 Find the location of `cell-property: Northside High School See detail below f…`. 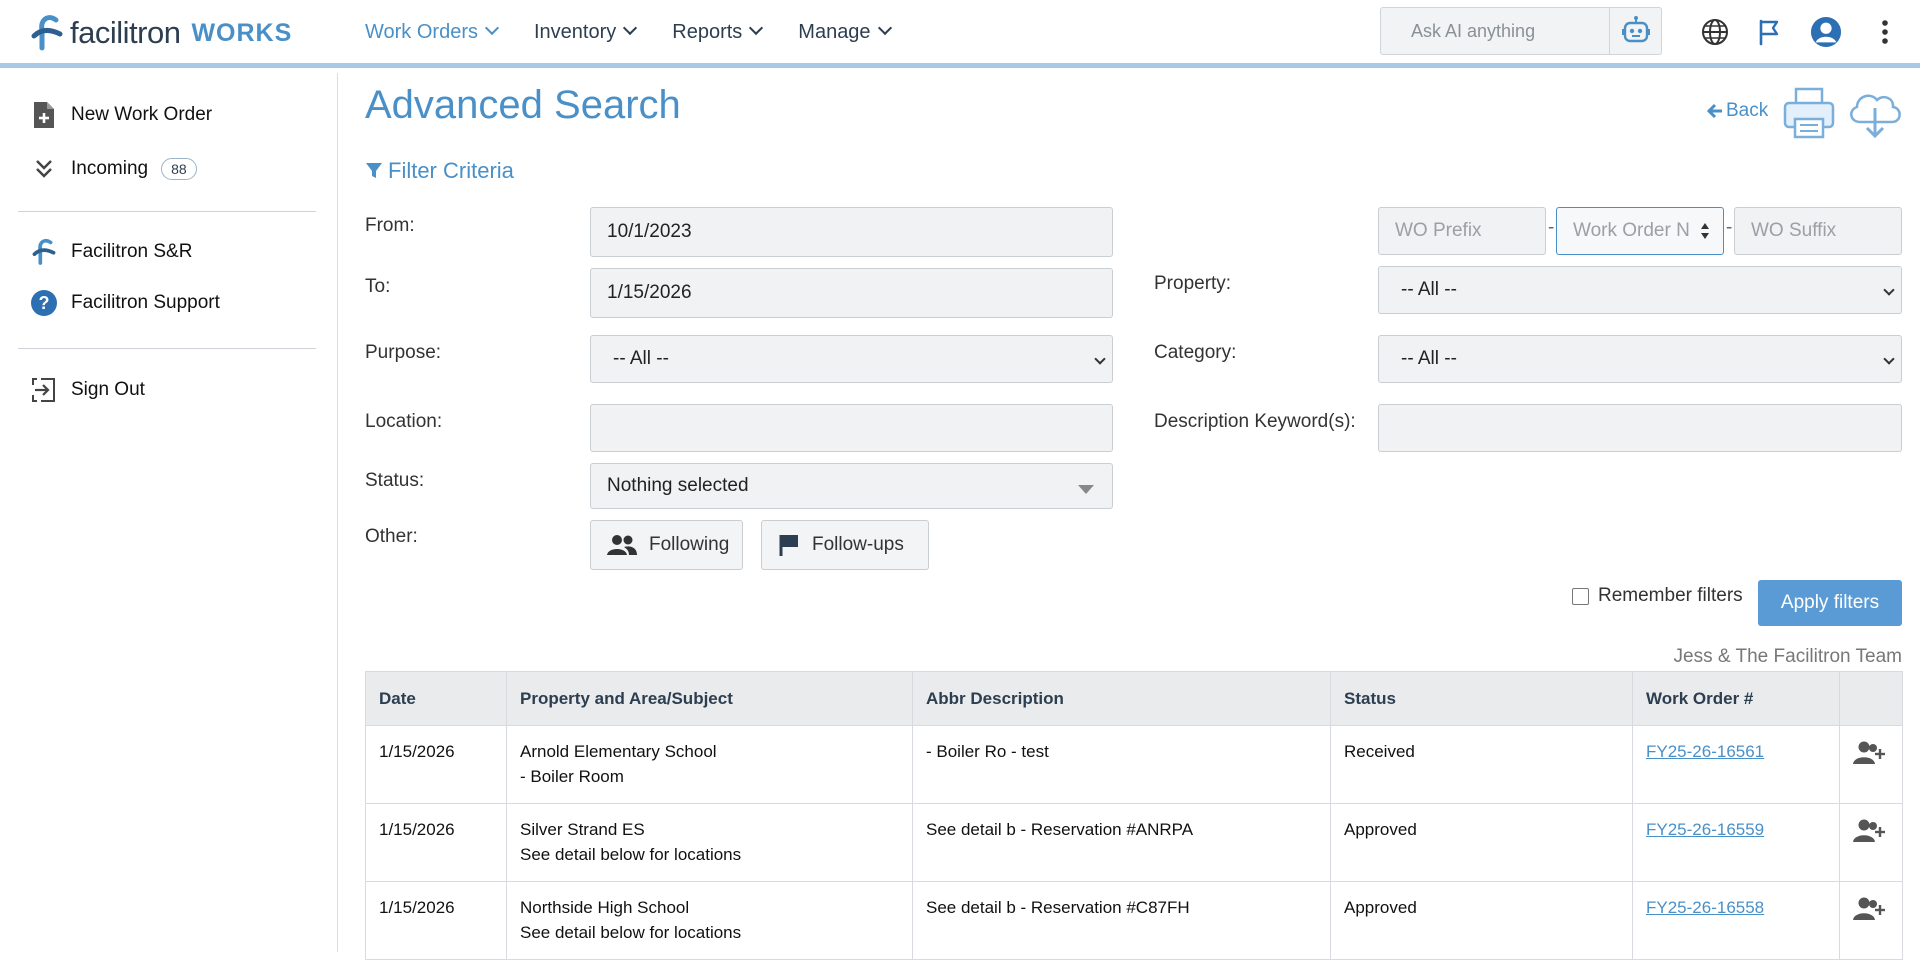

cell-property: Northside High School See detail below f… is located at coordinates (709, 920).